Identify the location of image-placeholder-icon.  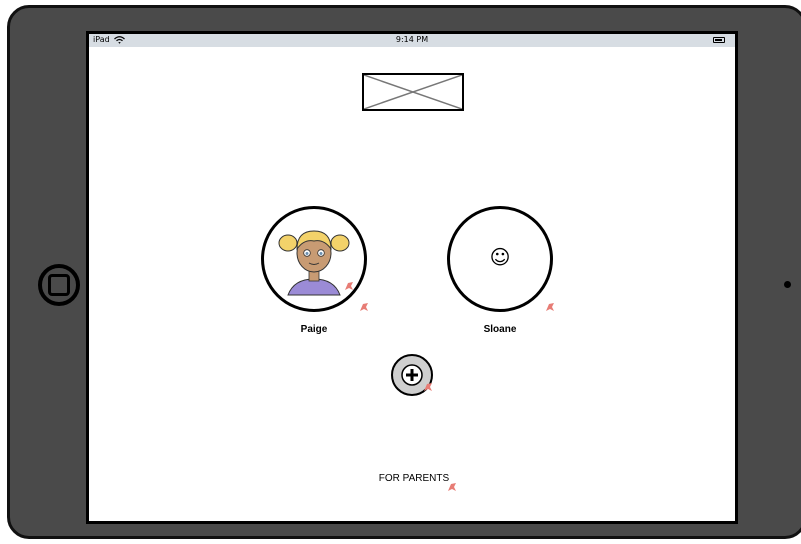
(413, 92).